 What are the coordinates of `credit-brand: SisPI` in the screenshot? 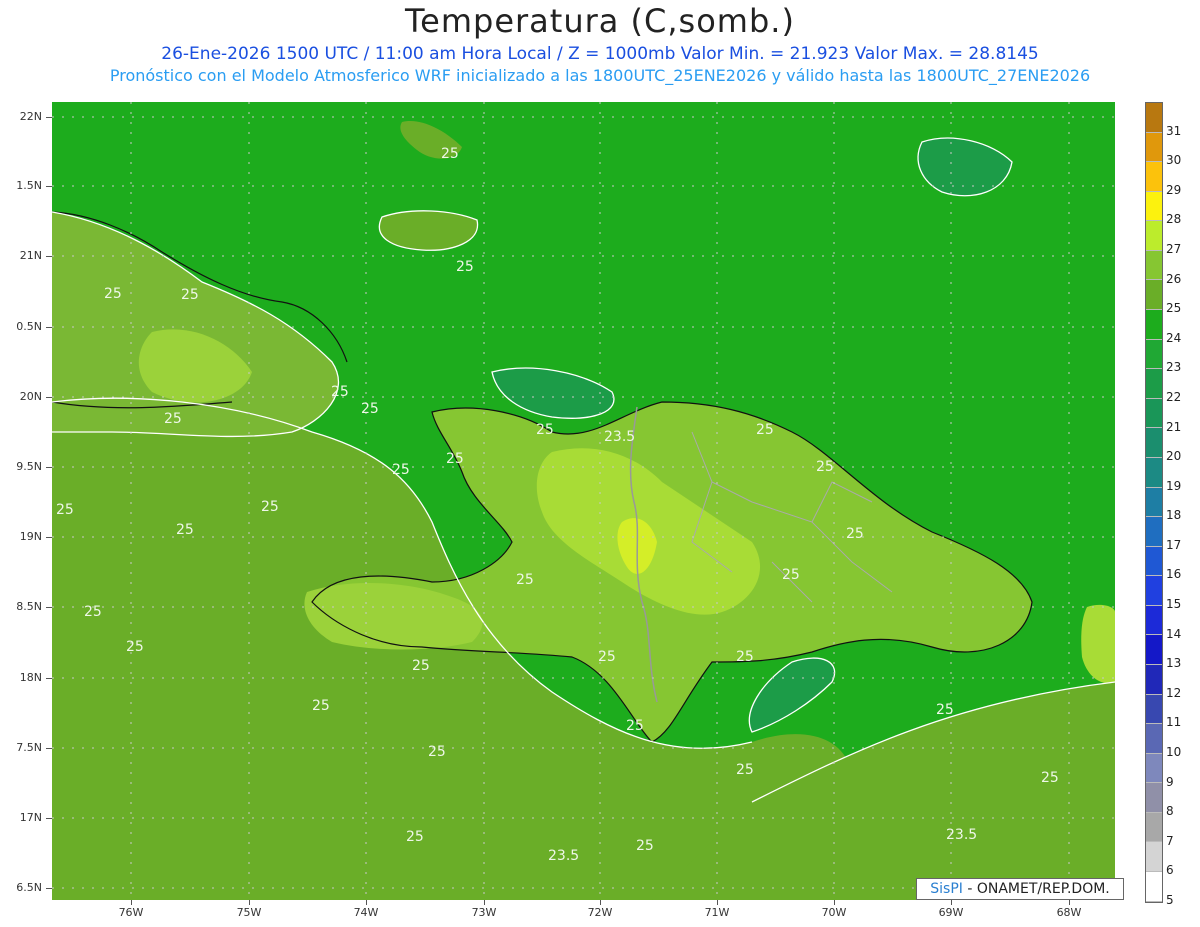 It's located at (946, 889).